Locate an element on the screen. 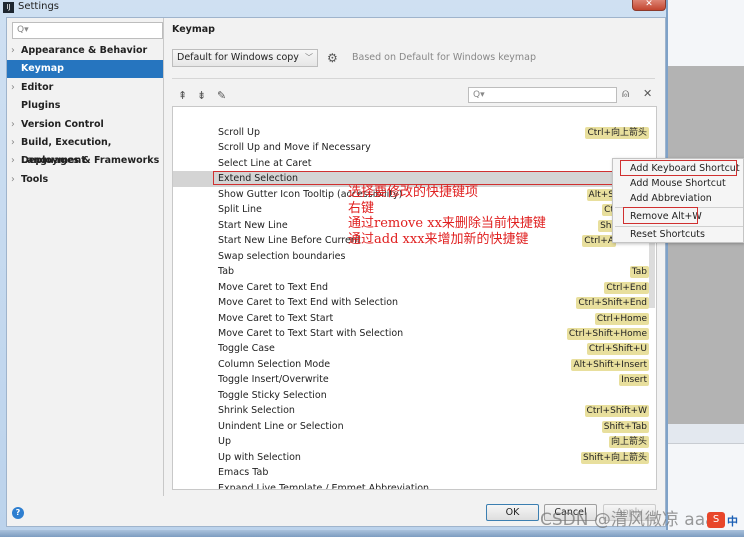  divider is located at coordinates (413, 78).